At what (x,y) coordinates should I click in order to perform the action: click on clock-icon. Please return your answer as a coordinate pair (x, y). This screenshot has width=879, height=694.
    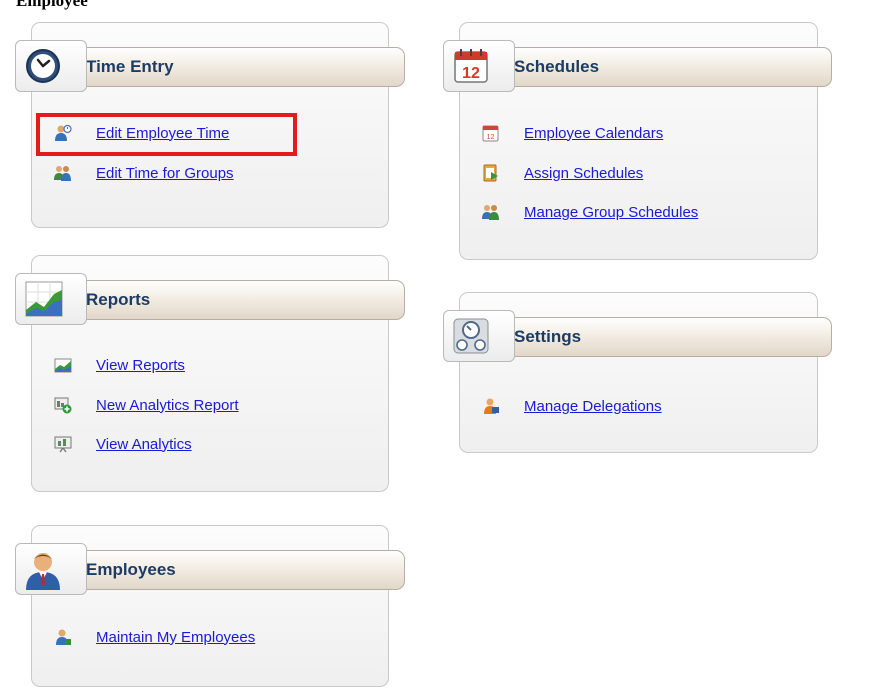
    Looking at the image, I should click on (51, 66).